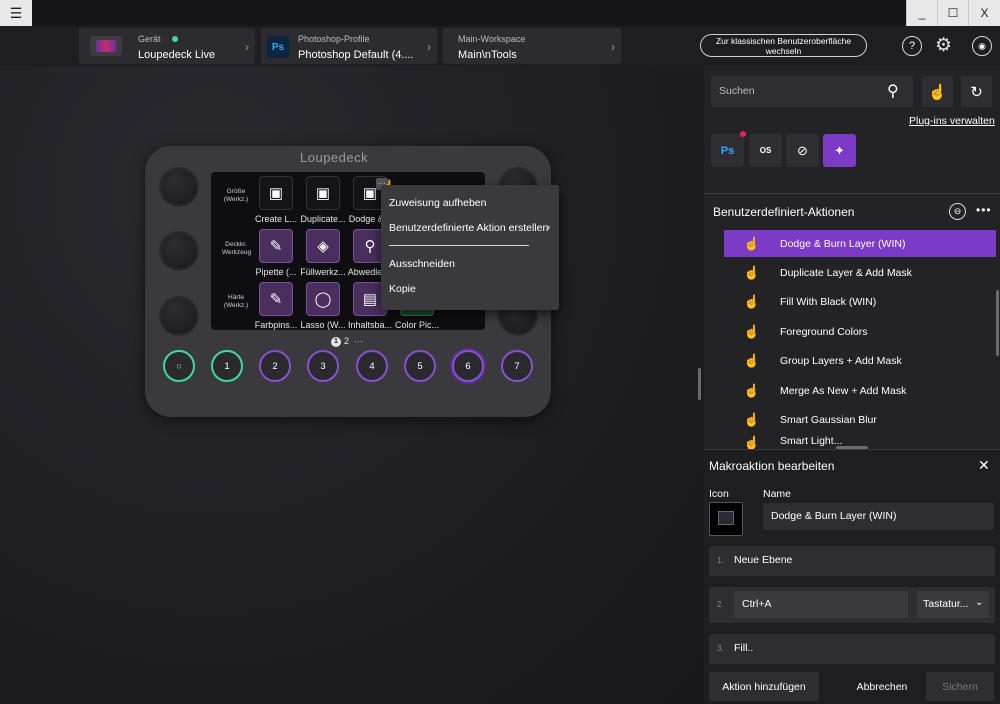  What do you see at coordinates (720, 648) in the screenshot?
I see `step-number: 3.` at bounding box center [720, 648].